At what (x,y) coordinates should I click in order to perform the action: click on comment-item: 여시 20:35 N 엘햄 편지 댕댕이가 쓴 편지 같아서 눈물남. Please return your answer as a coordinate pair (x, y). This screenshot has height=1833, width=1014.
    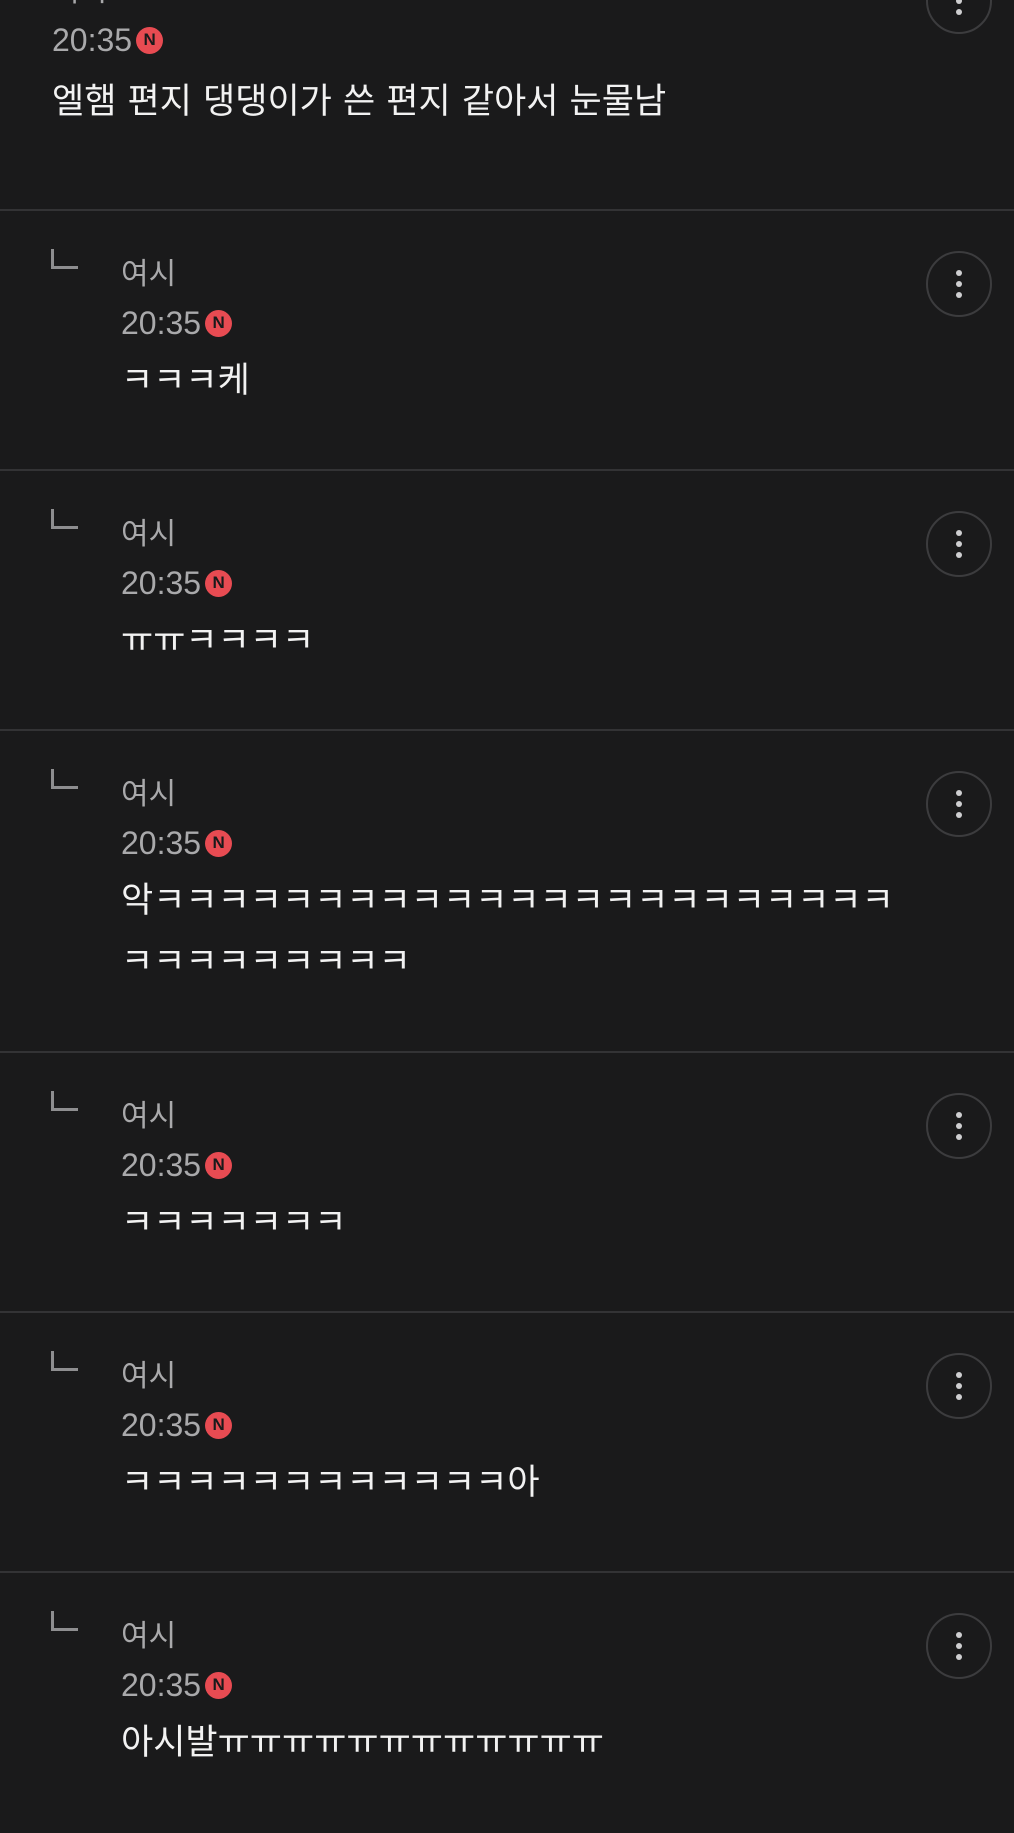
    Looking at the image, I should click on (507, 105).